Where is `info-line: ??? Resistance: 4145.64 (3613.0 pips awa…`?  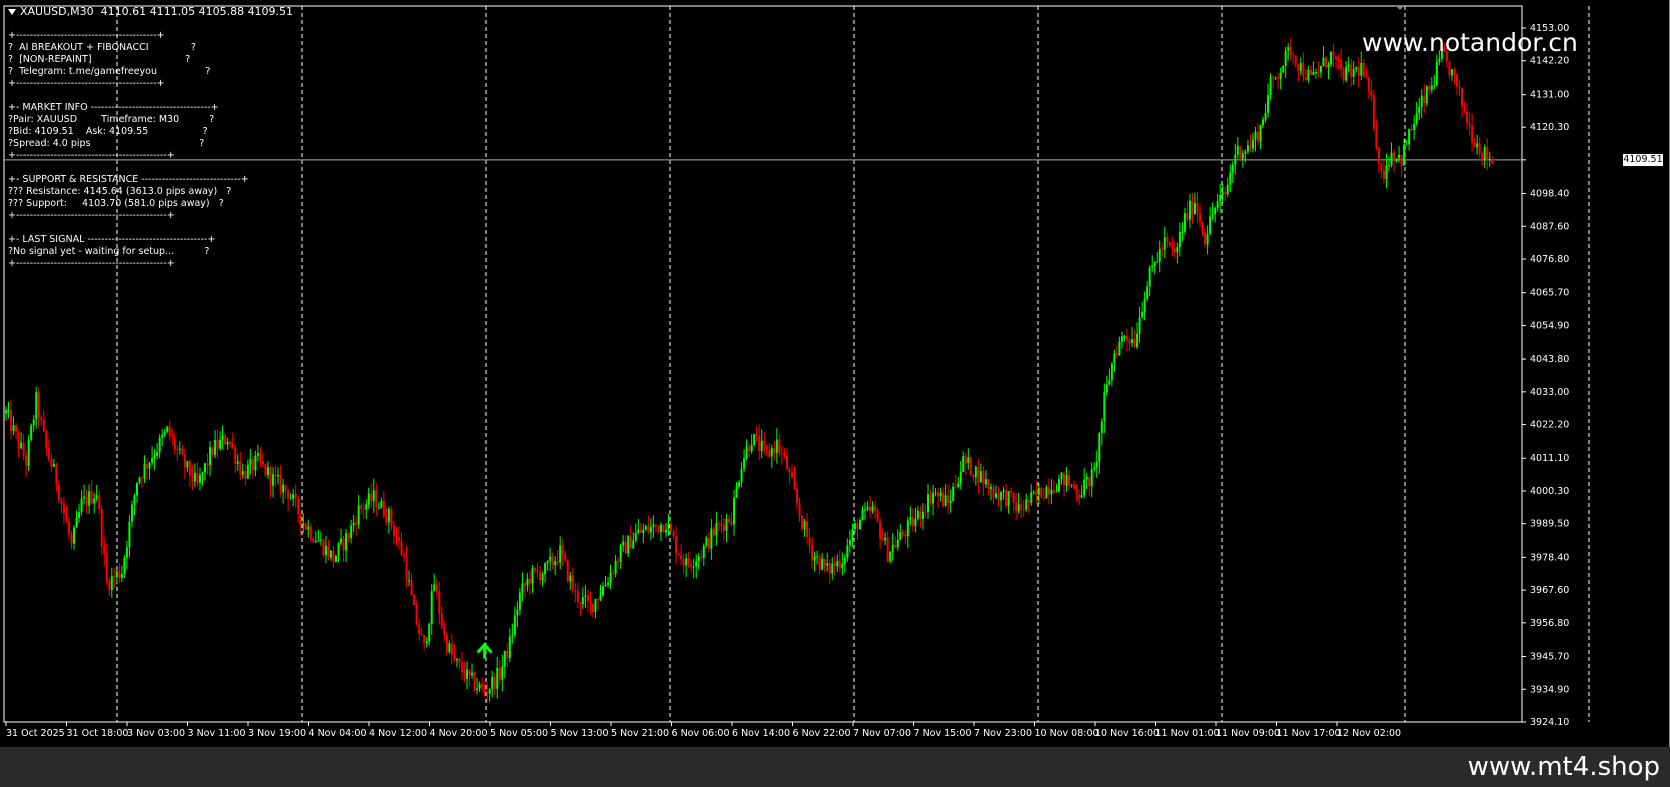
info-line: ??? Resistance: 4145.64 (3613.0 pips awa… is located at coordinates (120, 191).